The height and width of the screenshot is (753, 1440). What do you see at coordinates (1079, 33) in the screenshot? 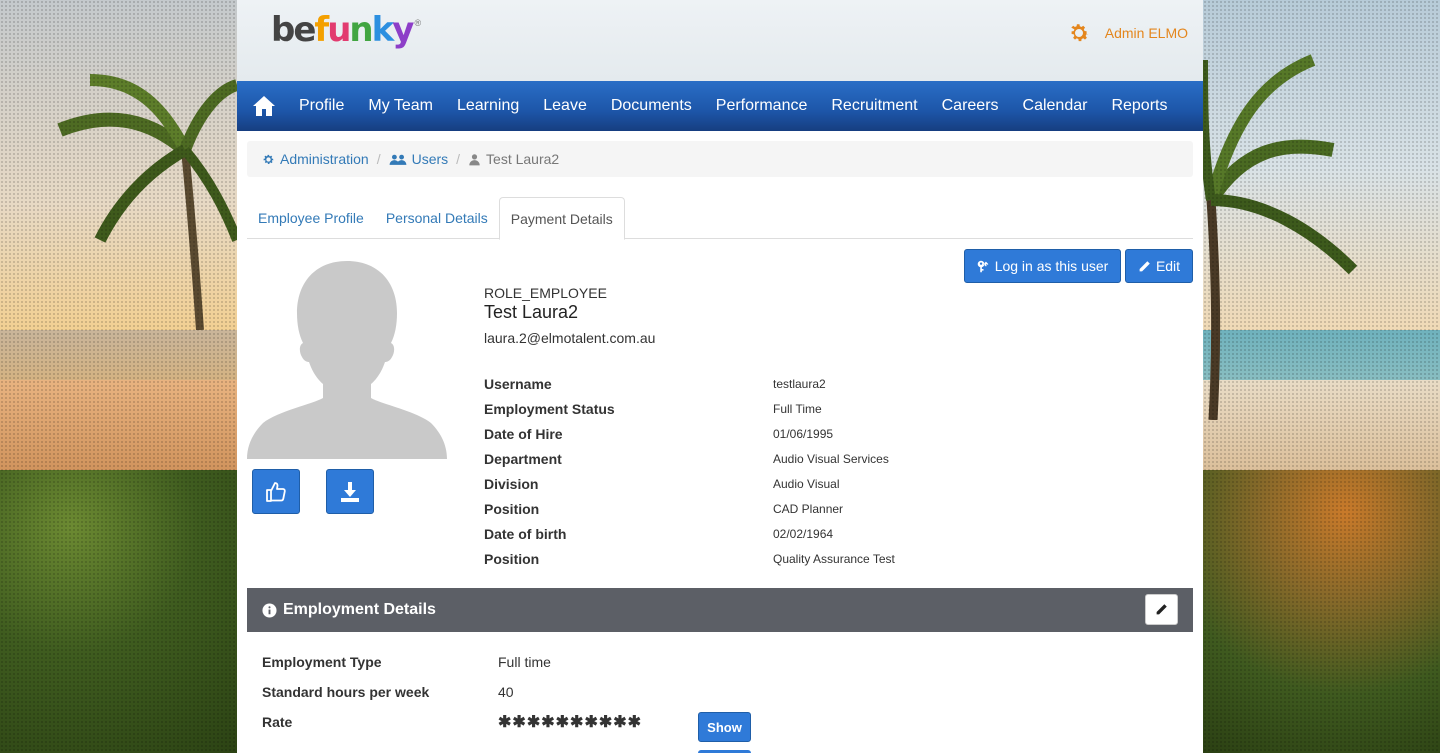
I see `gear-icon` at bounding box center [1079, 33].